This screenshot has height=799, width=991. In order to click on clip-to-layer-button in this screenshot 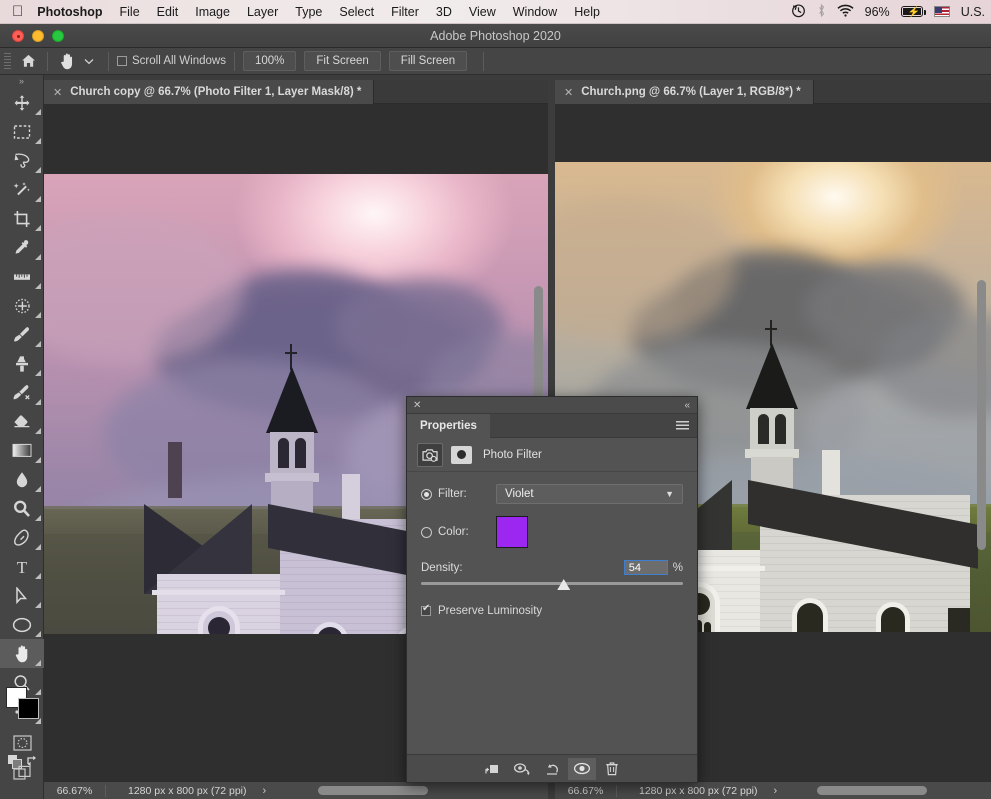, I will do `click(492, 769)`.